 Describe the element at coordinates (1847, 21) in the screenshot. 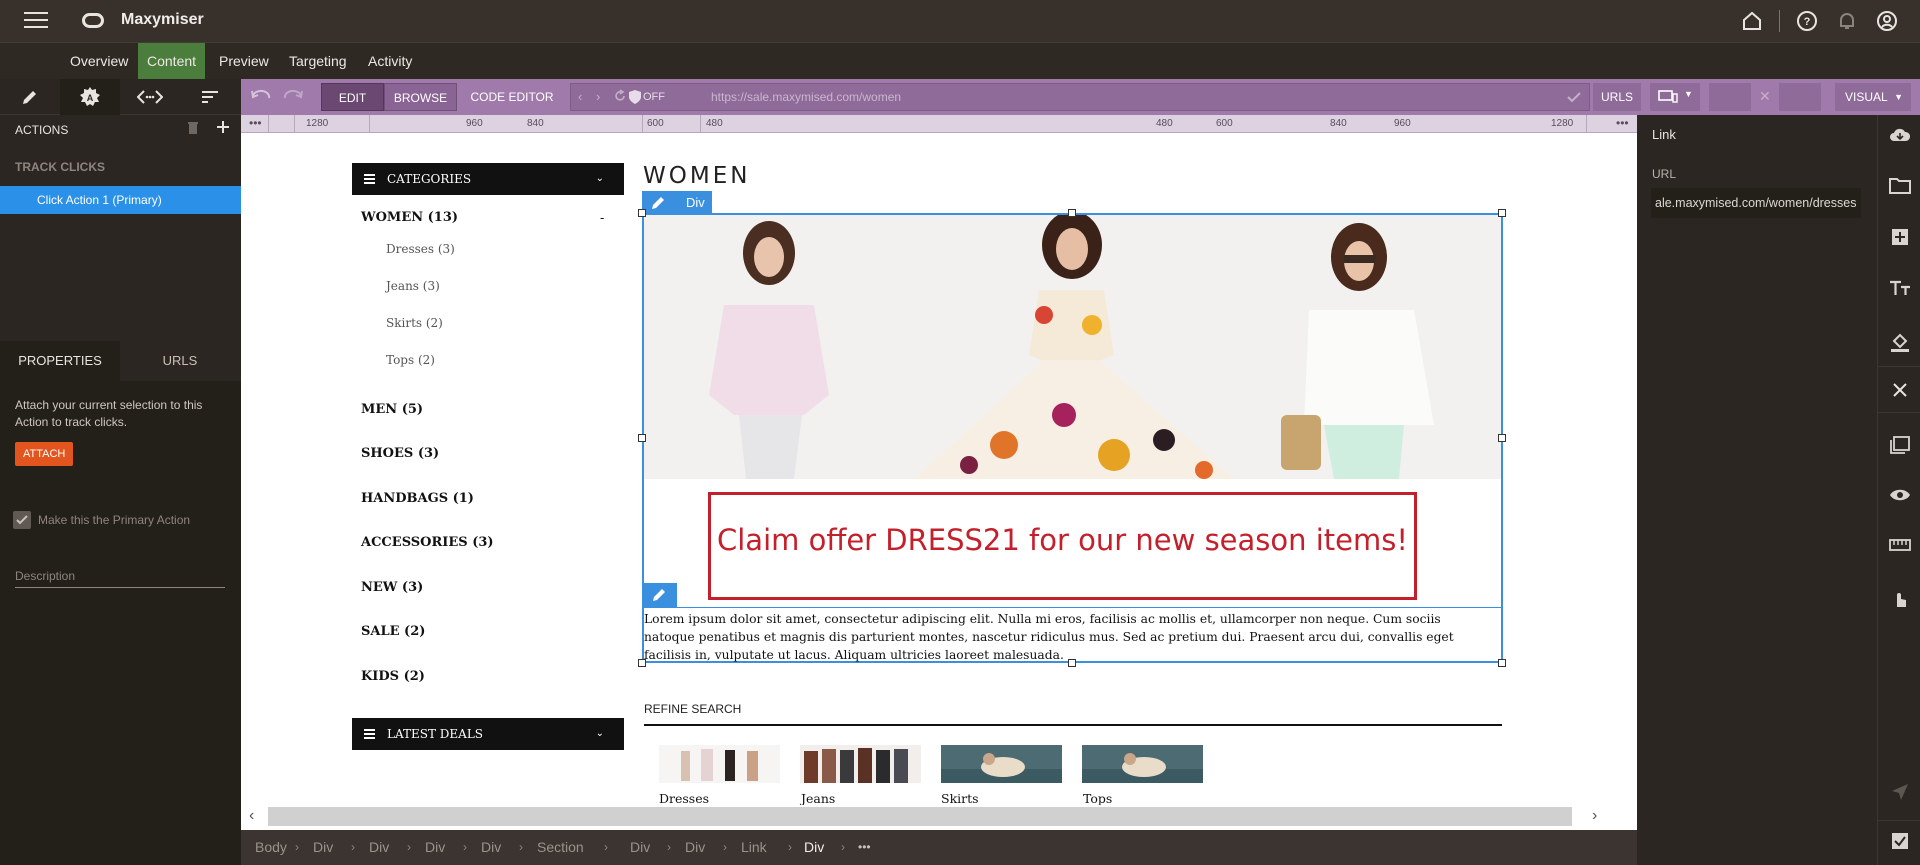

I see `bell-icon` at that location.